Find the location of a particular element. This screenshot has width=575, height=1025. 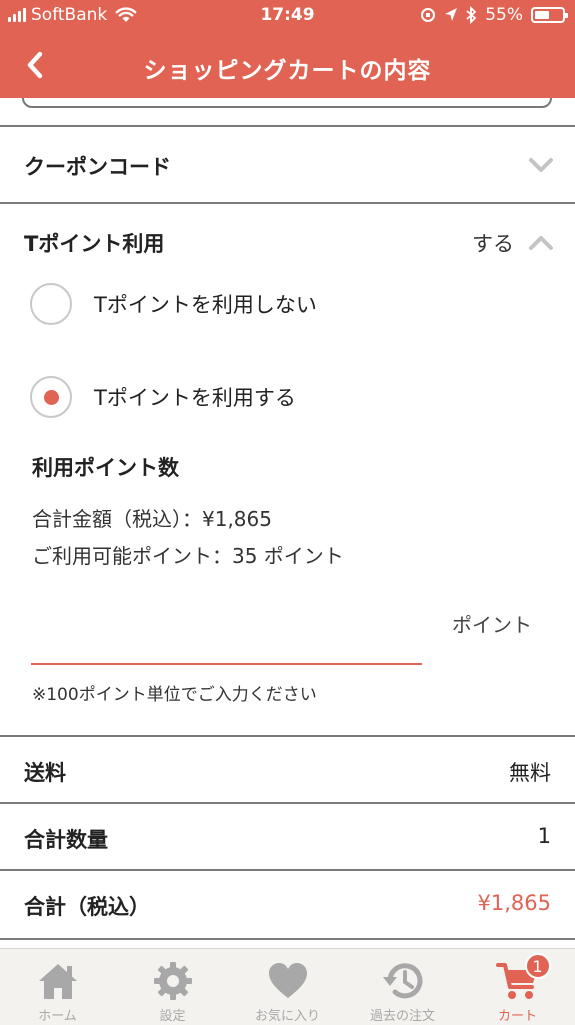

rotation-lock-icon is located at coordinates (428, 15).